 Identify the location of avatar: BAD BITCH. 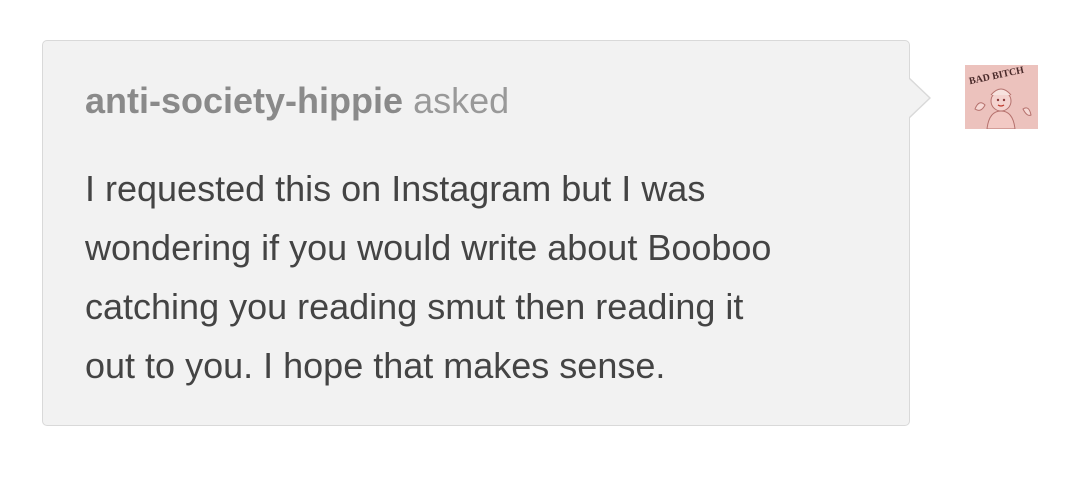
(1001, 97).